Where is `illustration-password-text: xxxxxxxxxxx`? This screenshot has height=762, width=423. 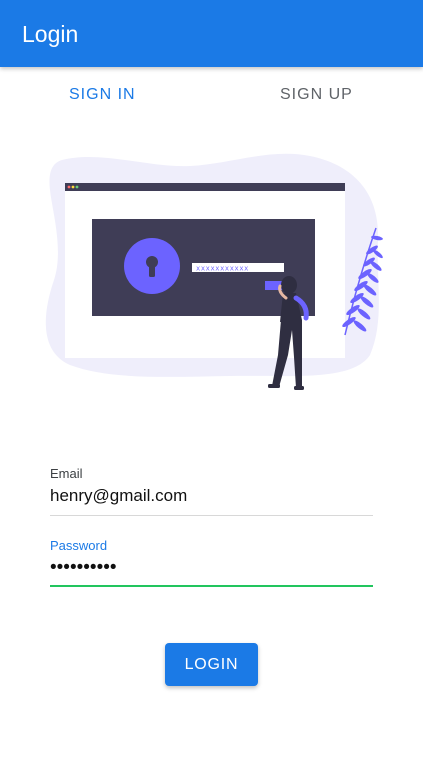
illustration-password-text: xxxxxxxxxxx is located at coordinates (222, 269).